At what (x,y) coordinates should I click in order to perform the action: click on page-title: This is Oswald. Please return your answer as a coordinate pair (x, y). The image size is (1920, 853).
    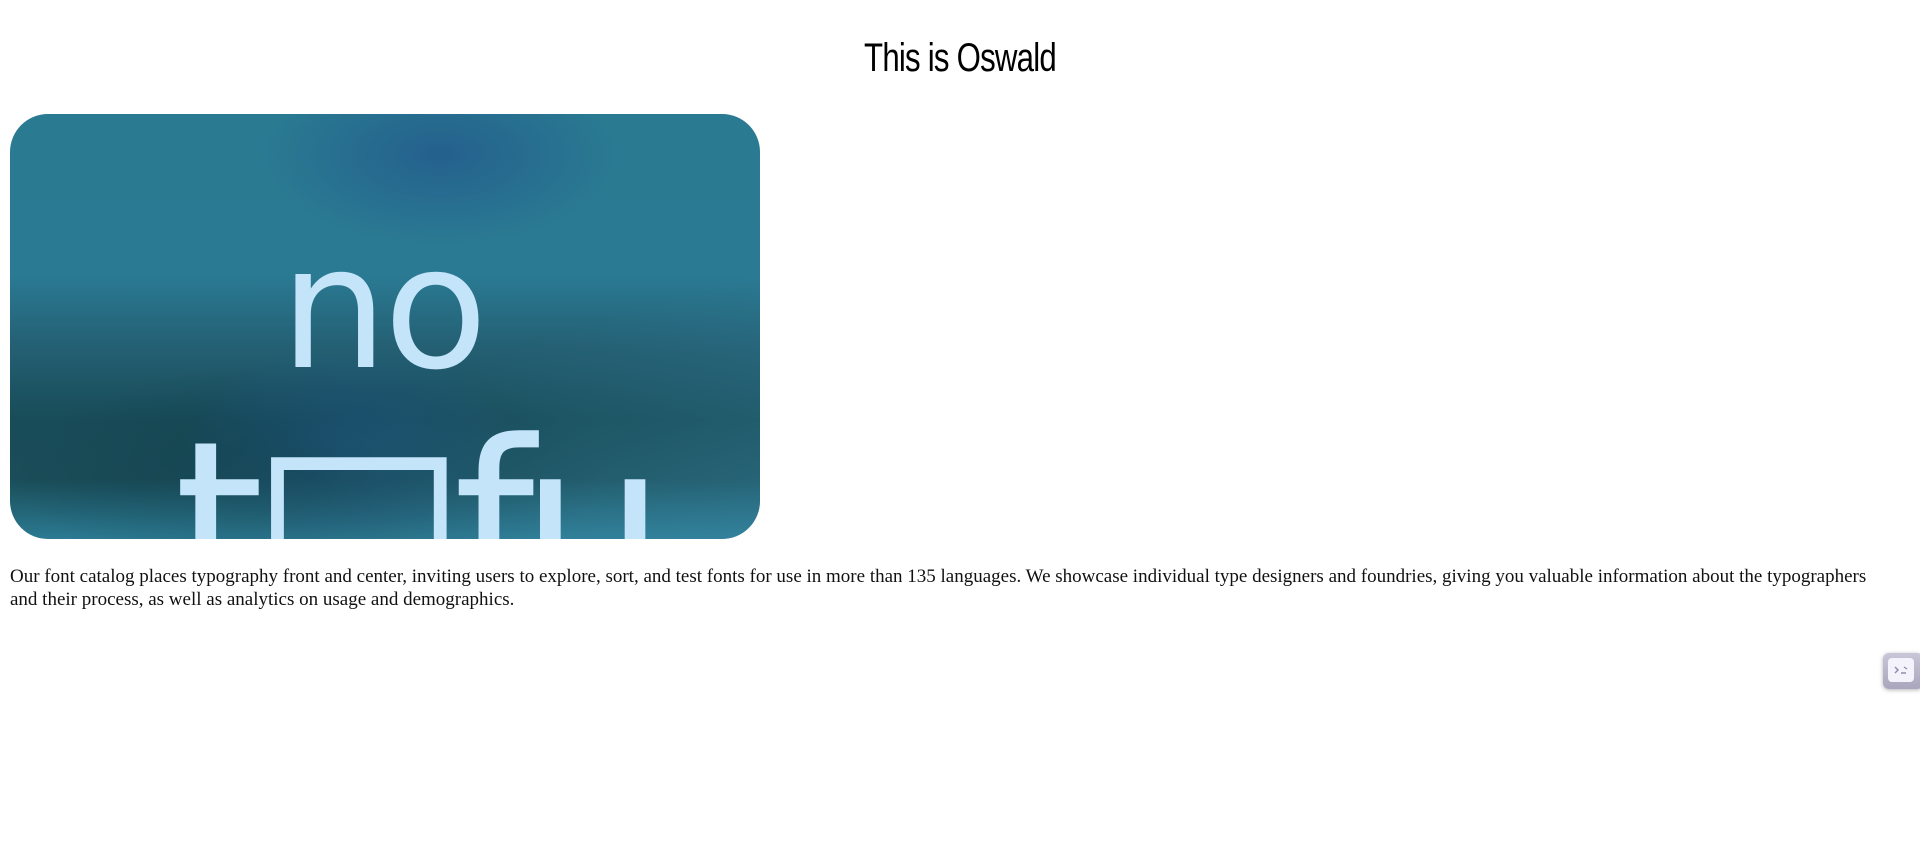
    Looking at the image, I should click on (960, 58).